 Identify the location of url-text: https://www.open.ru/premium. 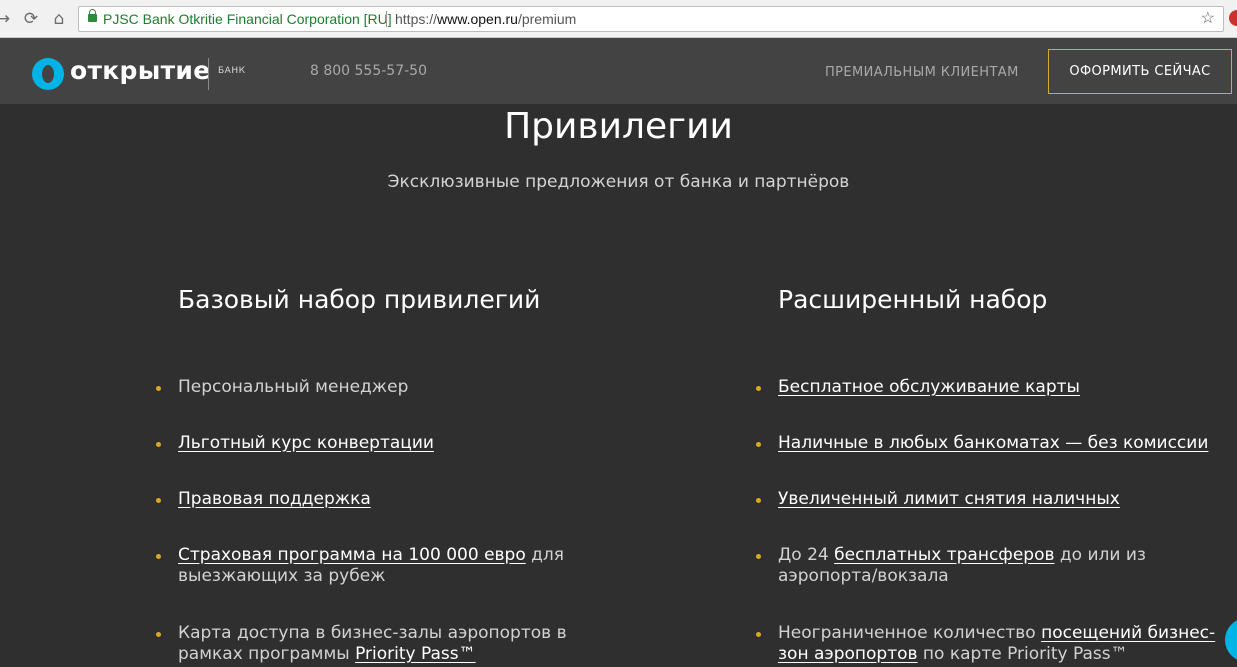
(485, 19).